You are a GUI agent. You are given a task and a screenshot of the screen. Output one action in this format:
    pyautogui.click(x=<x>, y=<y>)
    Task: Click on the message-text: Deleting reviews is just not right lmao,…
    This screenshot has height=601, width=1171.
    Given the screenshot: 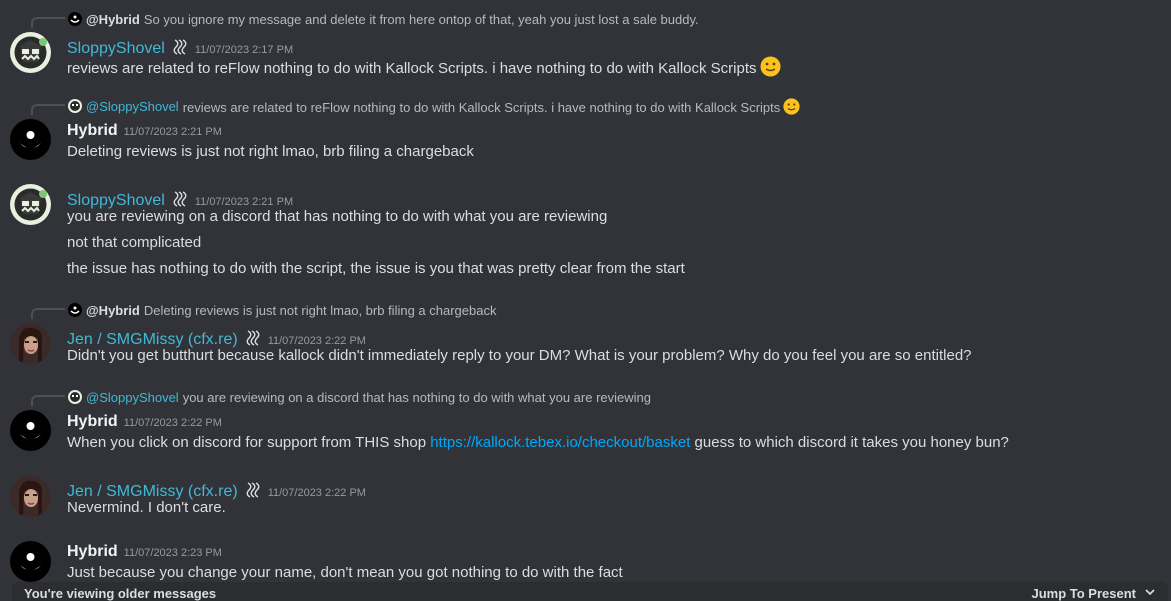 What is the action you would take?
    pyautogui.click(x=270, y=151)
    